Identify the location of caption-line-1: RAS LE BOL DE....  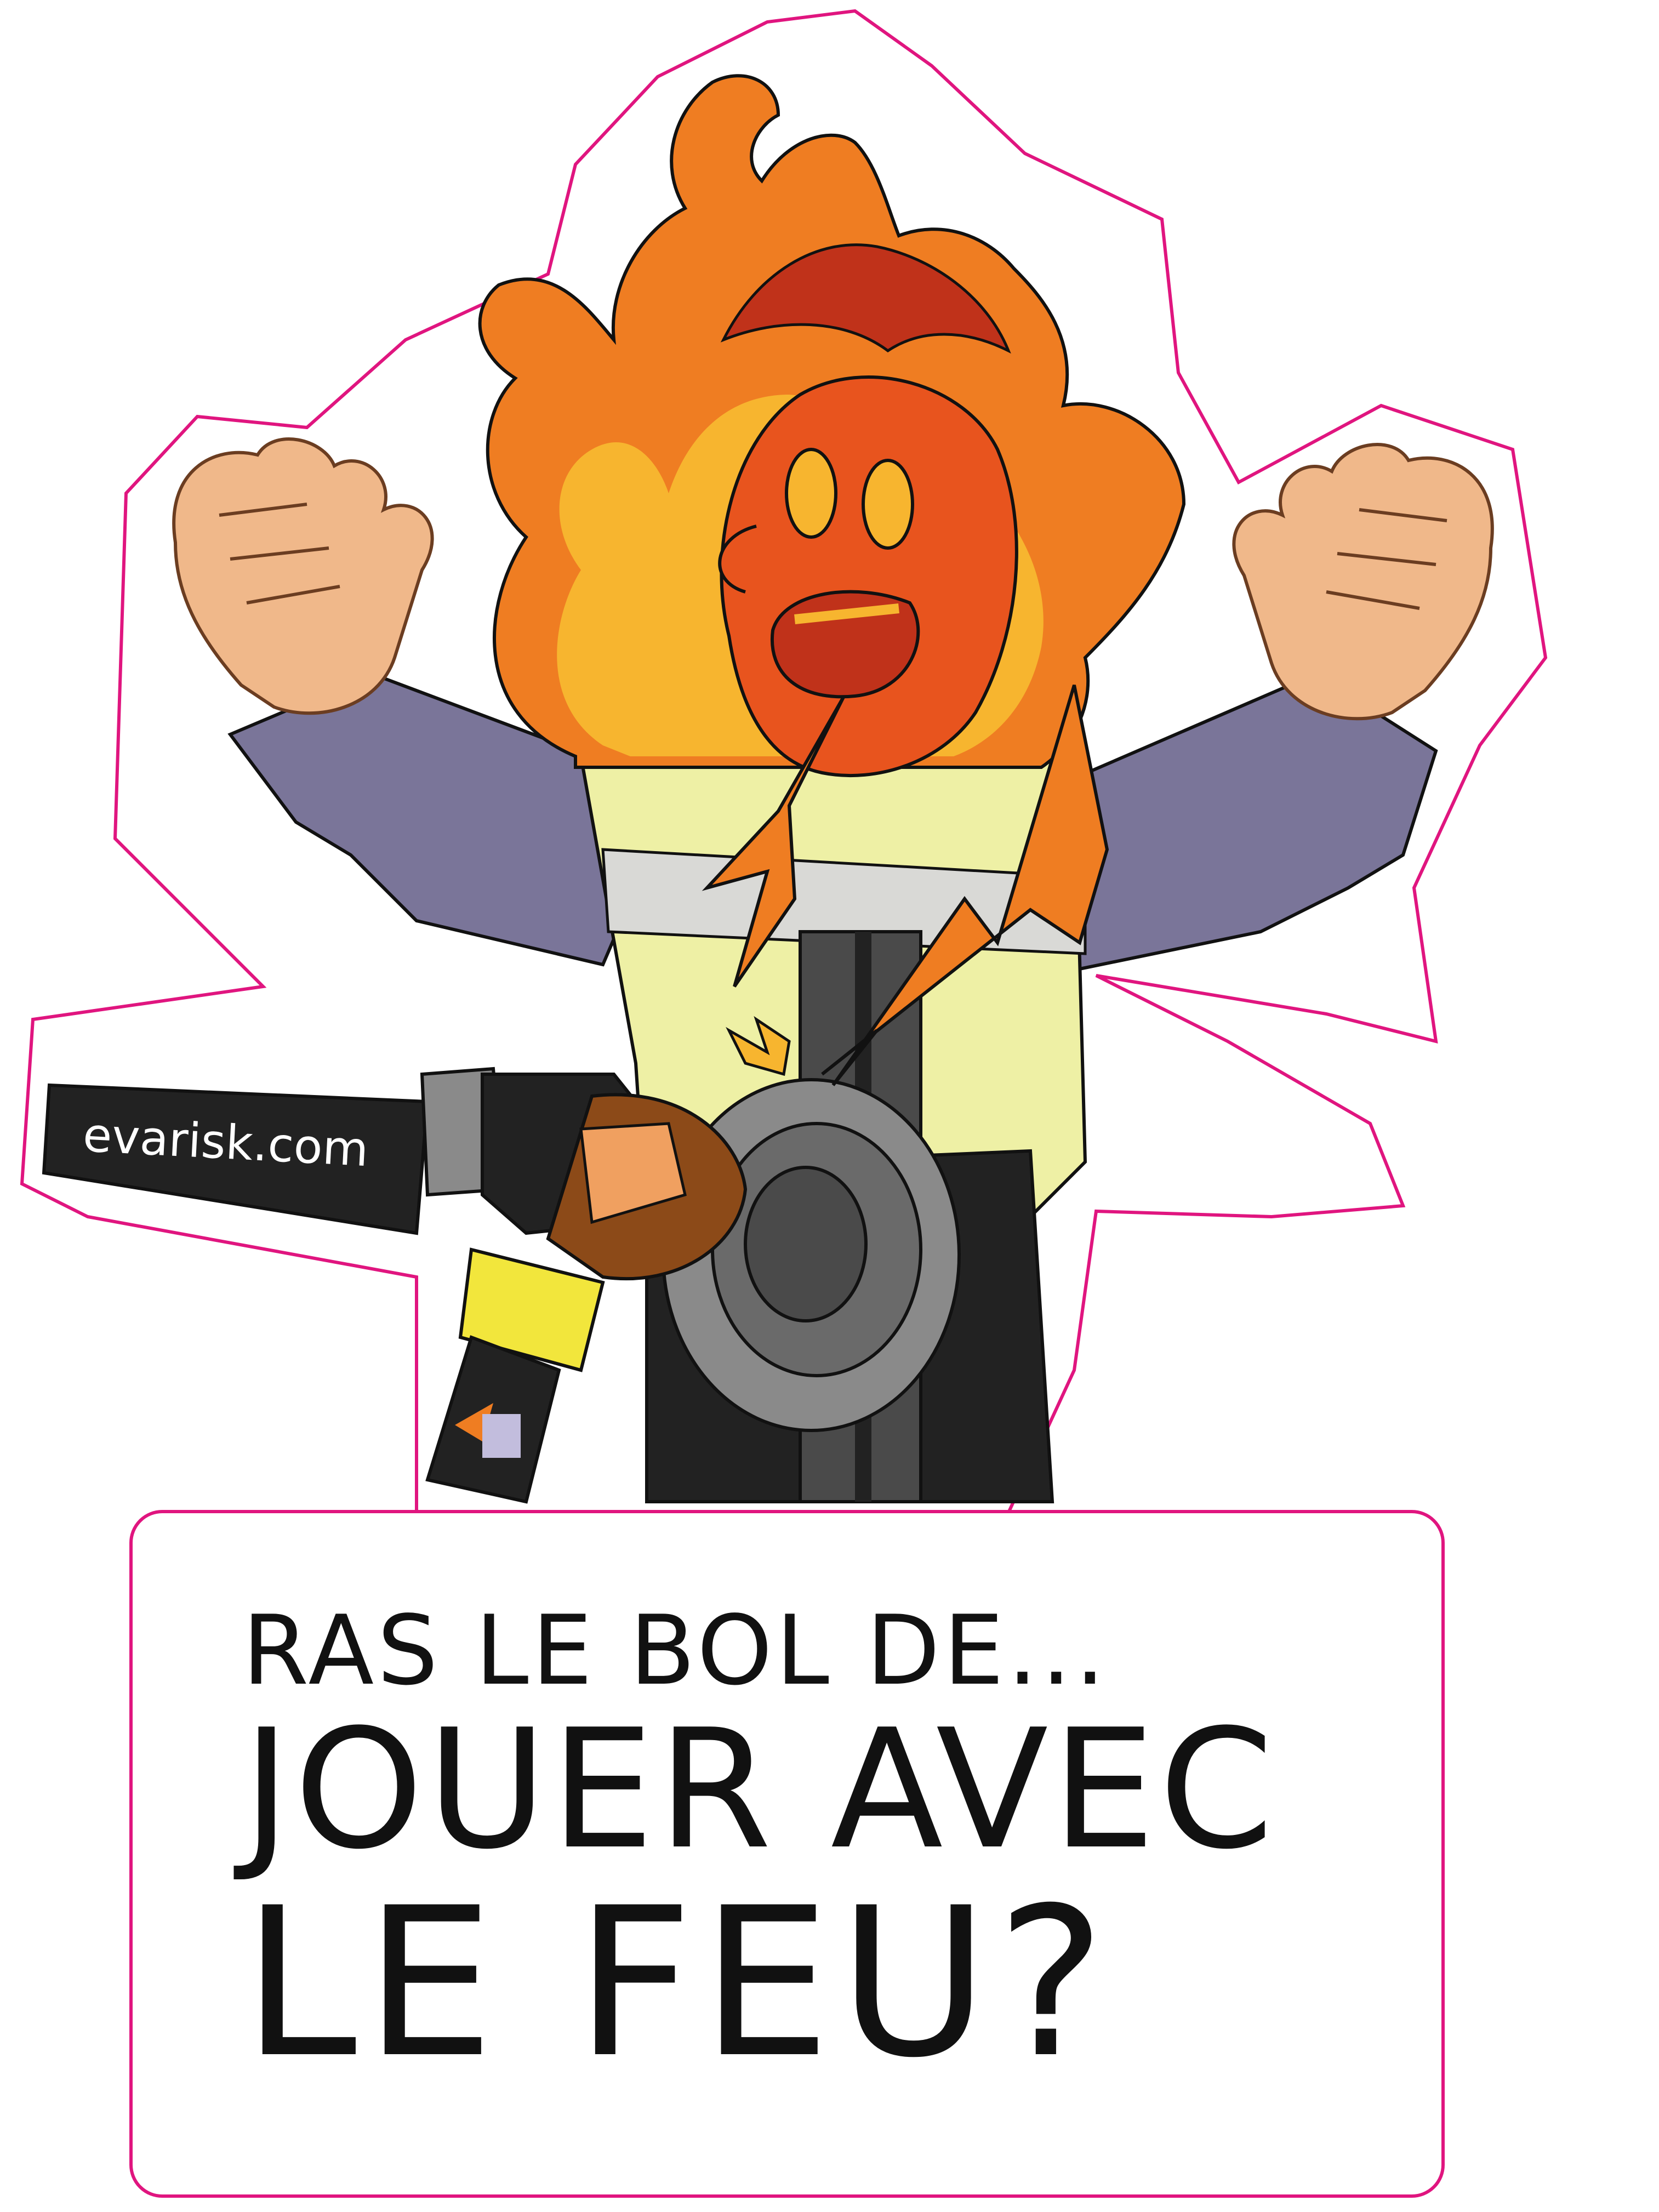
(675, 1651).